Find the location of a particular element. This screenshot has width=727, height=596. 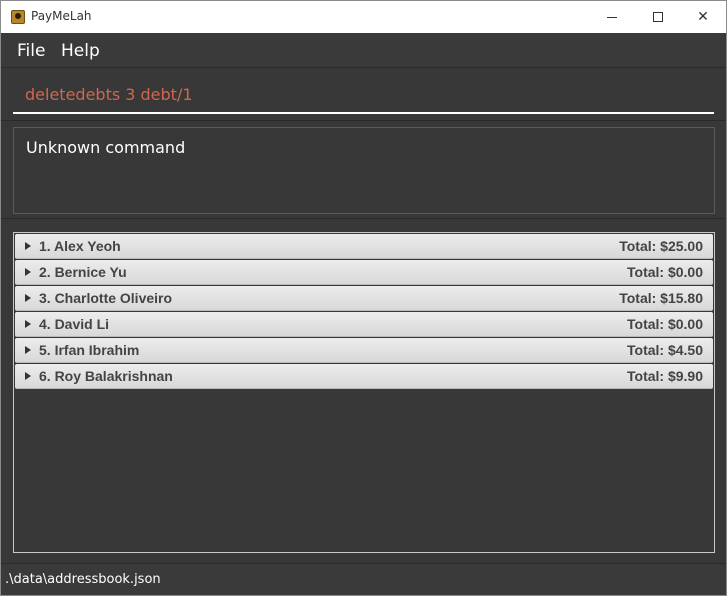

person-name: 6. Roy Balakrishnan is located at coordinates (106, 376).